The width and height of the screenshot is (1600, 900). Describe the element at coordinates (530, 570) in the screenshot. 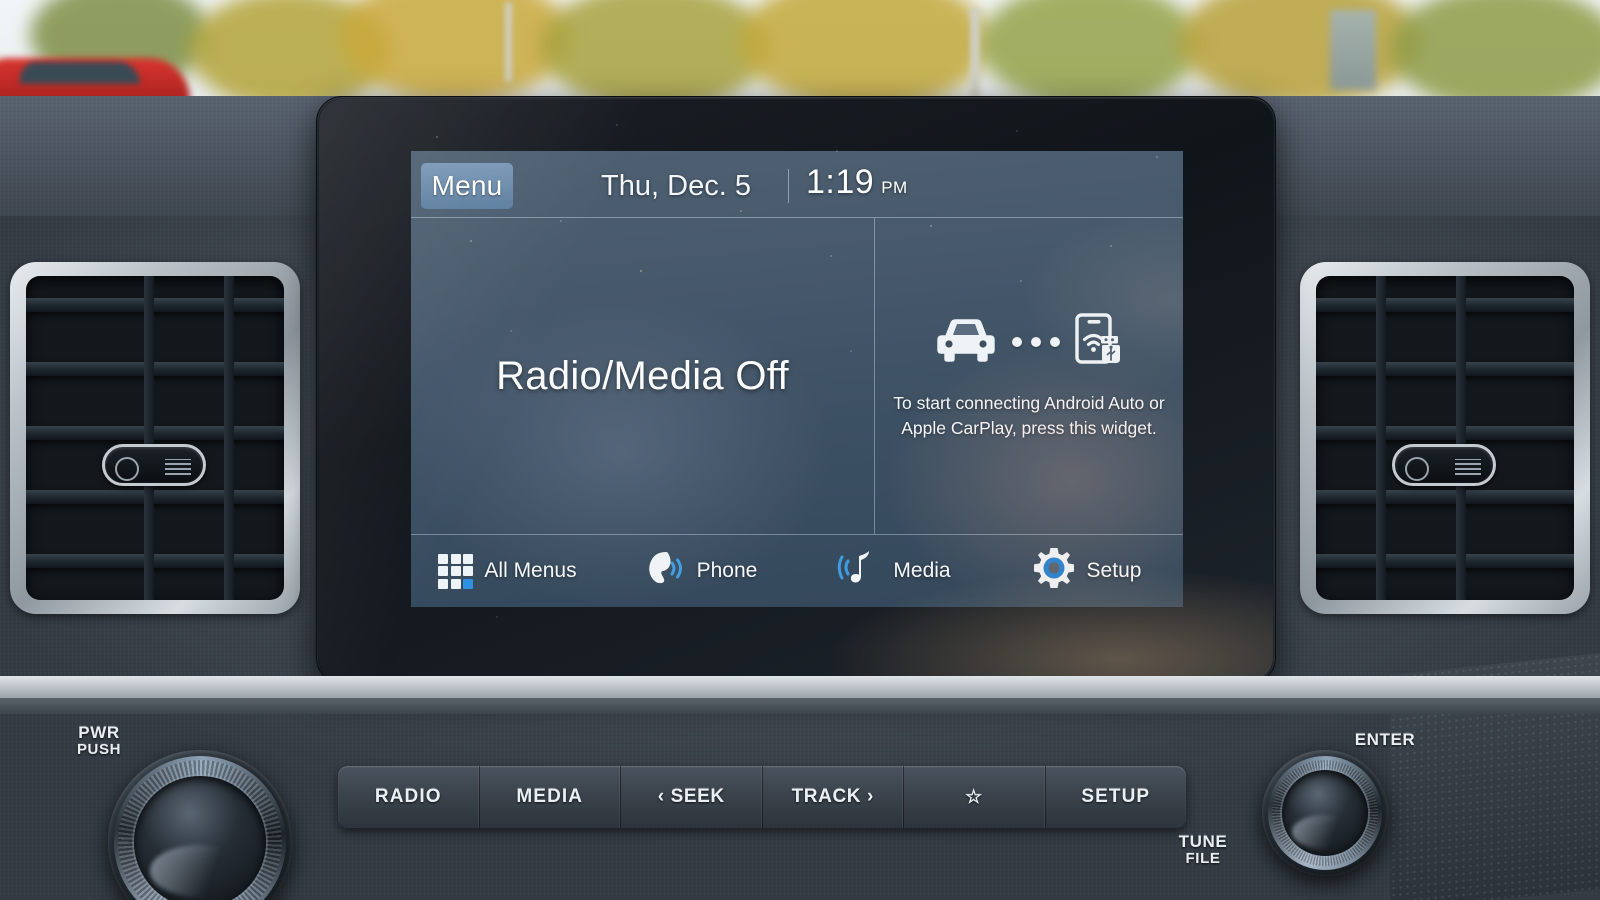

I see `toolbar-label: All Menus` at that location.